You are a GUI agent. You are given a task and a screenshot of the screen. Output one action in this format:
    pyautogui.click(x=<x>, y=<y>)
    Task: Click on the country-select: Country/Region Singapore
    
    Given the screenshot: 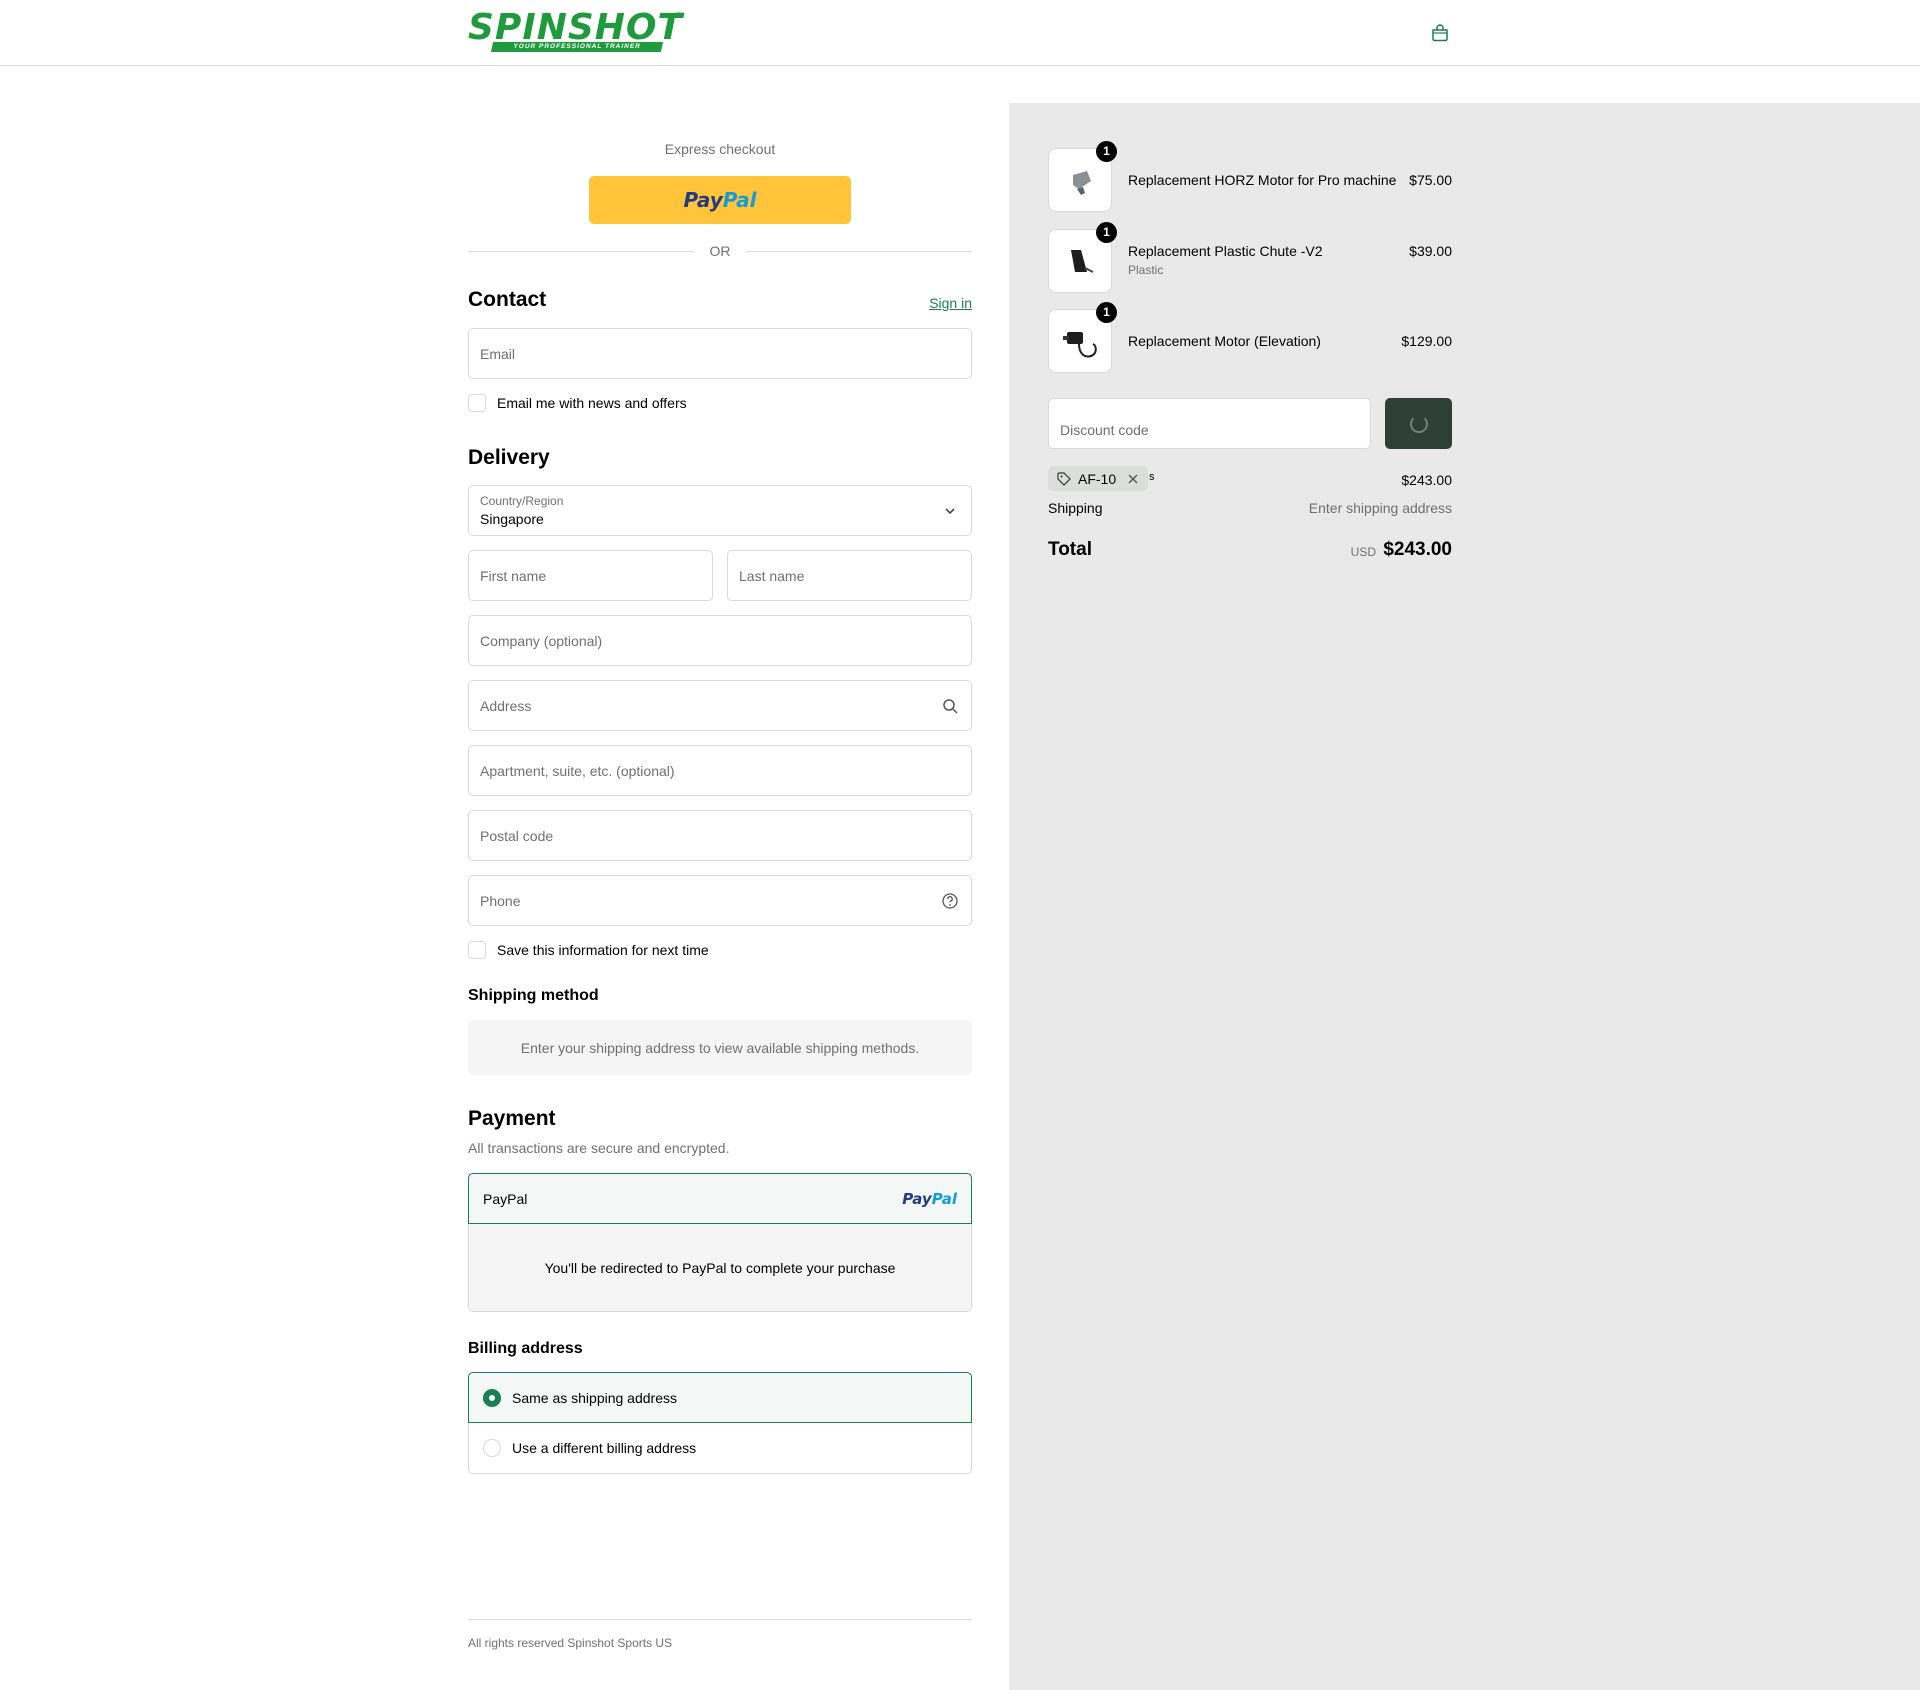 What is the action you would take?
    pyautogui.click(x=720, y=510)
    